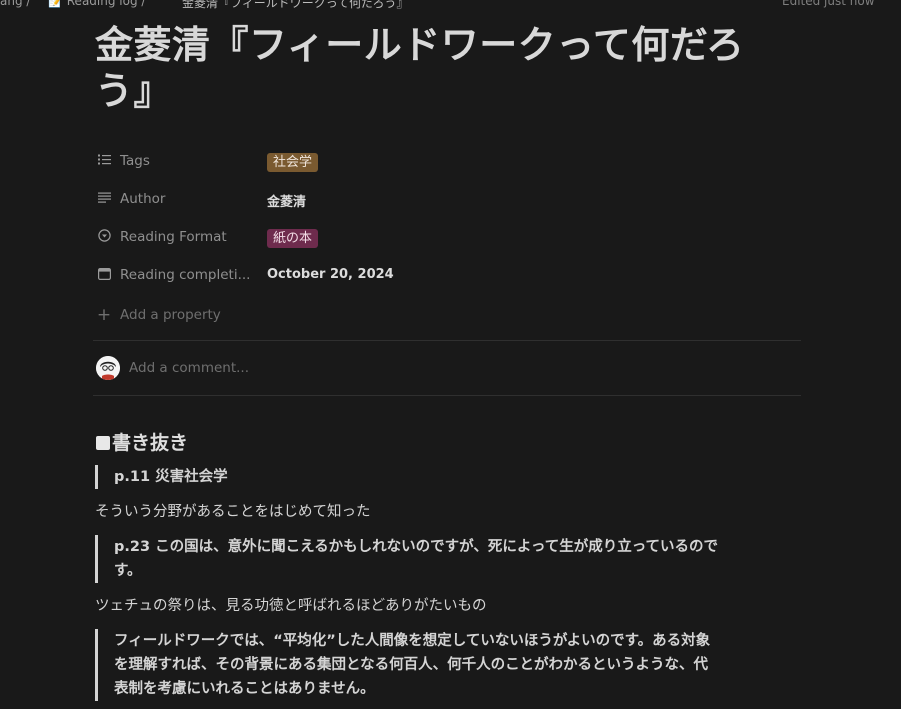 The image size is (901, 709). I want to click on property-name-author: Author, so click(176, 199).